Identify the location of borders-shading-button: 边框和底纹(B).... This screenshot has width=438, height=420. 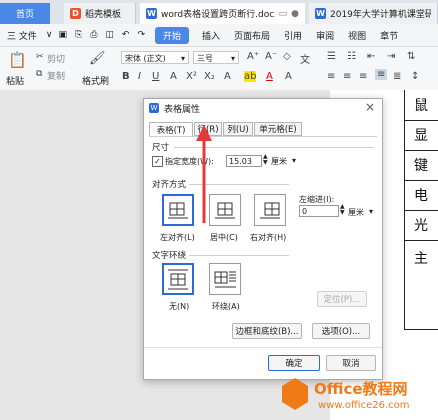
(267, 331).